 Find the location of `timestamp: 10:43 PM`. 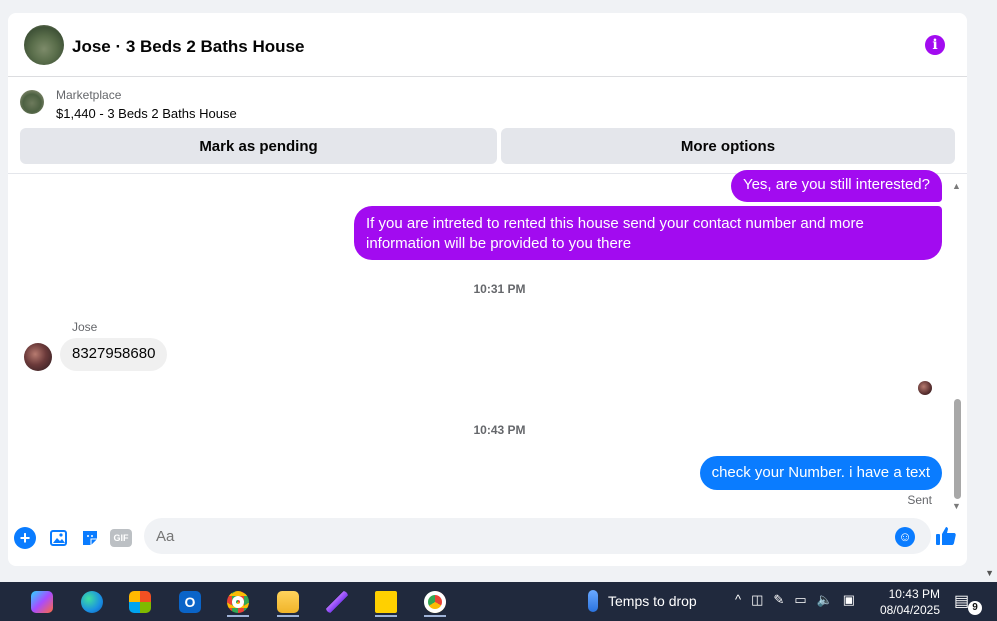

timestamp: 10:43 PM is located at coordinates (499, 430).